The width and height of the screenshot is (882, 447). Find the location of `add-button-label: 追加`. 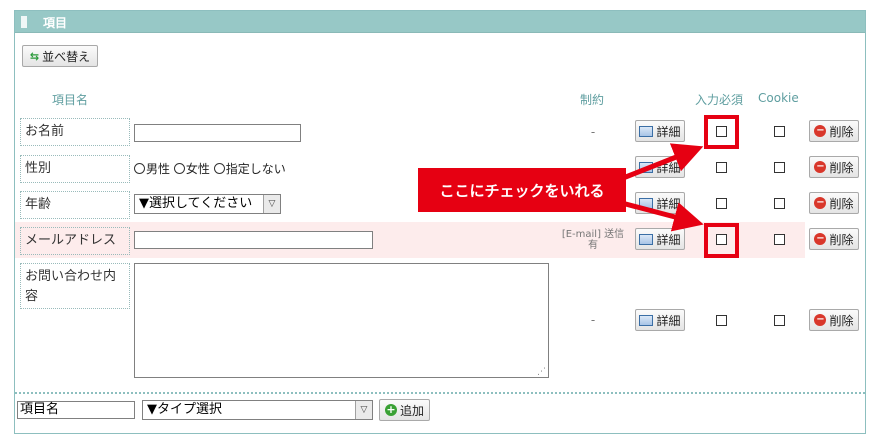

add-button-label: 追加 is located at coordinates (411, 410).